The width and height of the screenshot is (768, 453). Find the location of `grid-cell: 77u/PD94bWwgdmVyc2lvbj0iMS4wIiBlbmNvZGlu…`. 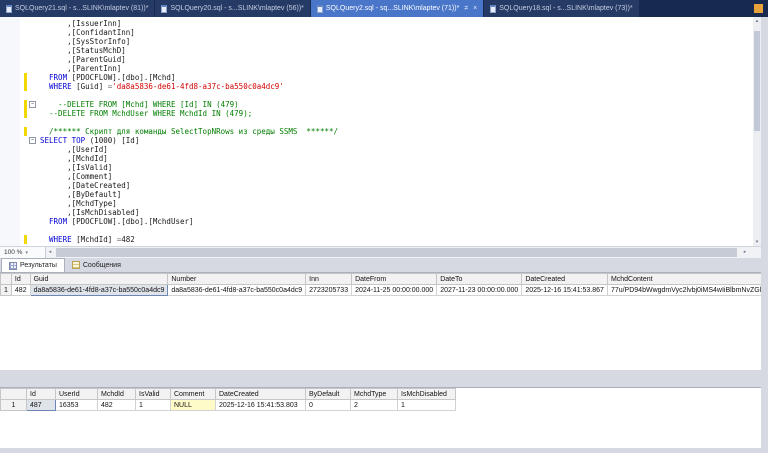

grid-cell: 77u/PD94bWwgdmVyc2lvbj0iMS4wIiBlbmNvZGlu… is located at coordinates (683, 290).